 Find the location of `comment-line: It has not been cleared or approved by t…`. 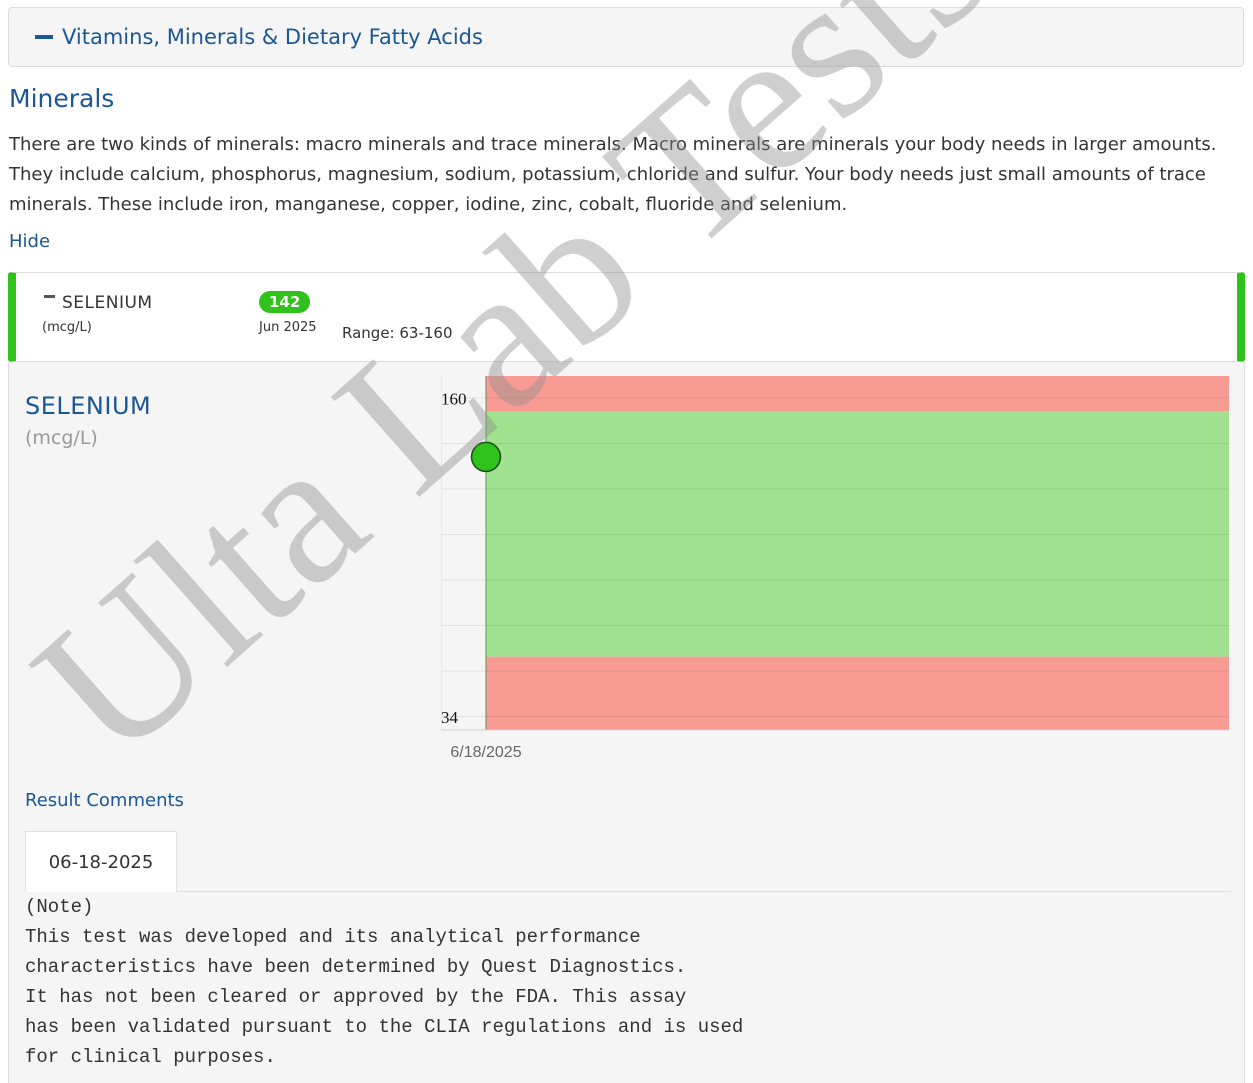

comment-line: It has not been cleared or approved by t… is located at coordinates (356, 997).